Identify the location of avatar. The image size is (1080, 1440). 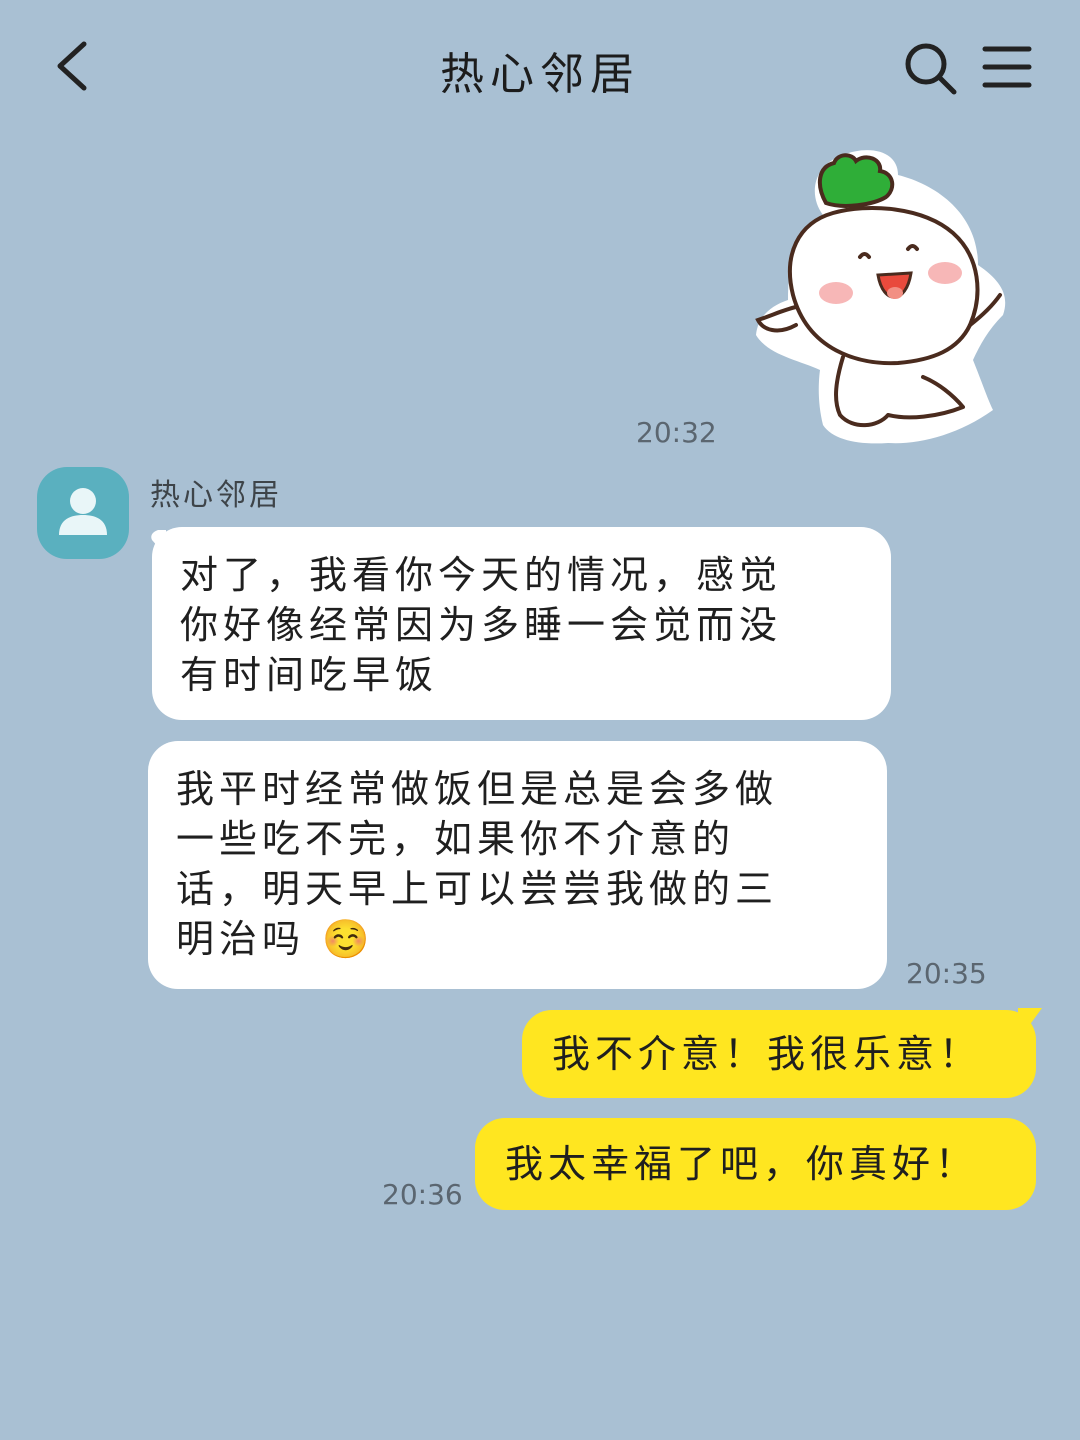
(83, 513).